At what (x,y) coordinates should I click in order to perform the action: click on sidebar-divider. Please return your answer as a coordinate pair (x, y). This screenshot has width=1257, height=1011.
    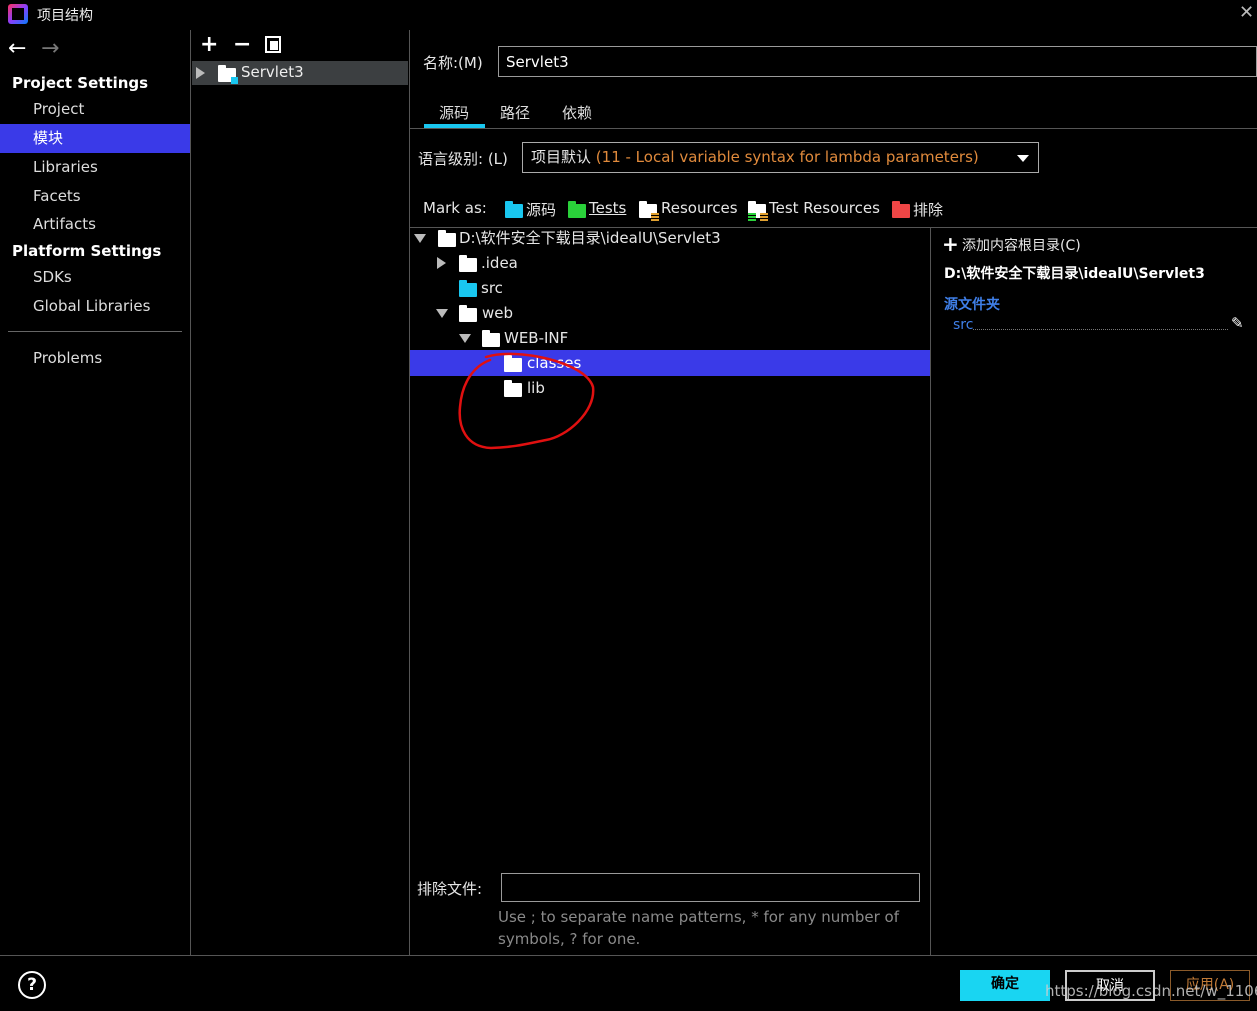
    Looking at the image, I should click on (95, 331).